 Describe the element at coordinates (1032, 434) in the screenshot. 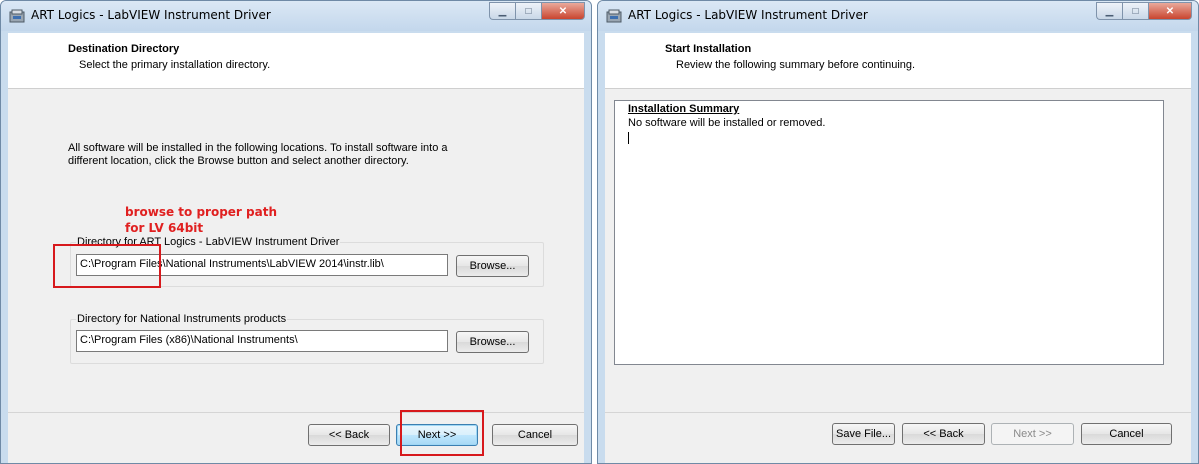

I see `next-button: Next >>` at that location.